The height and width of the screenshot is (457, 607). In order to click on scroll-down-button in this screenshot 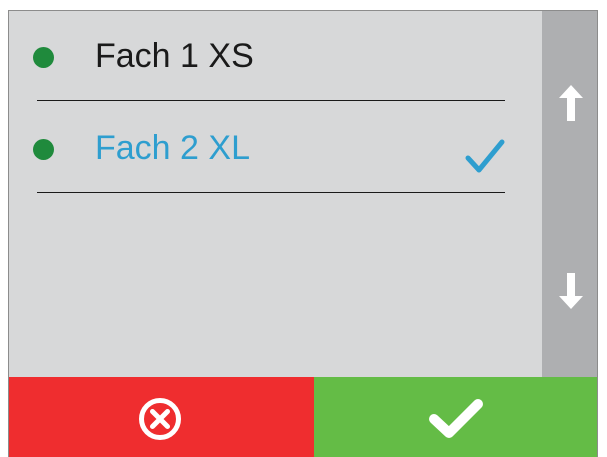, I will do `click(569, 291)`.